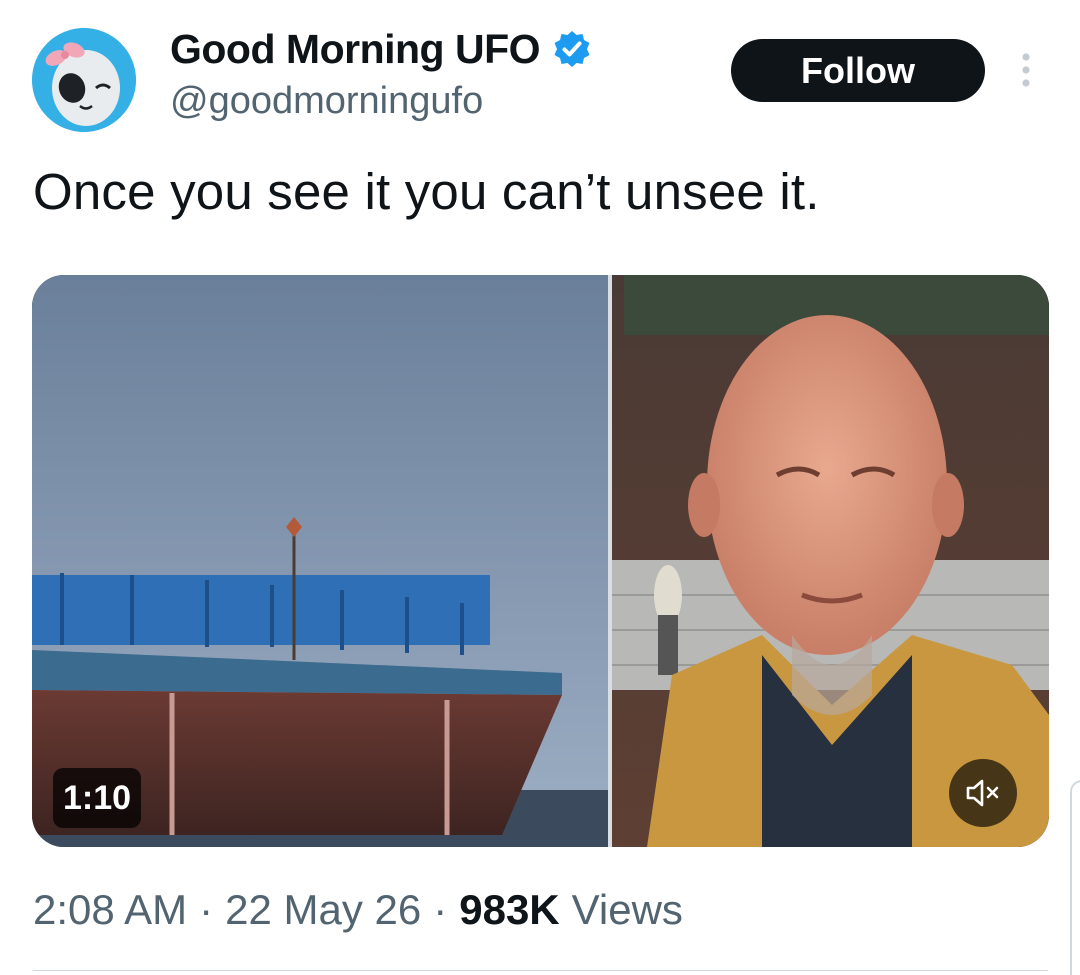 The width and height of the screenshot is (1080, 975). I want to click on tweet-time: 2:08 AM, so click(110, 910).